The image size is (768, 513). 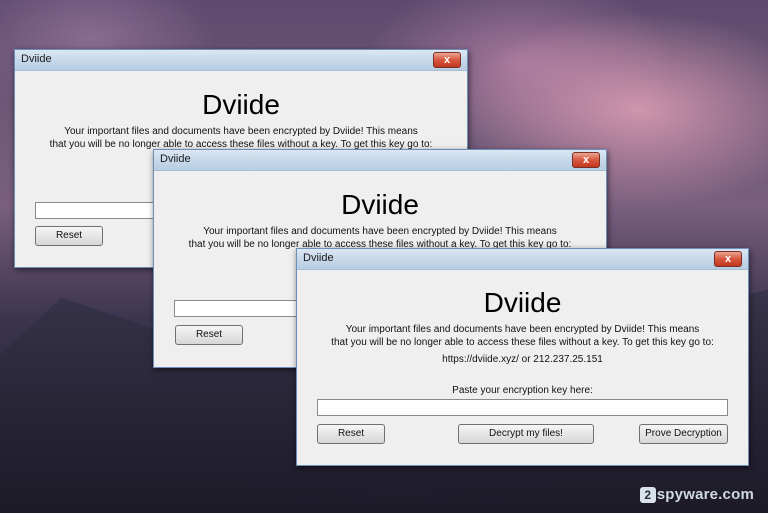 What do you see at coordinates (728, 259) in the screenshot?
I see `window-3-close-button: x` at bounding box center [728, 259].